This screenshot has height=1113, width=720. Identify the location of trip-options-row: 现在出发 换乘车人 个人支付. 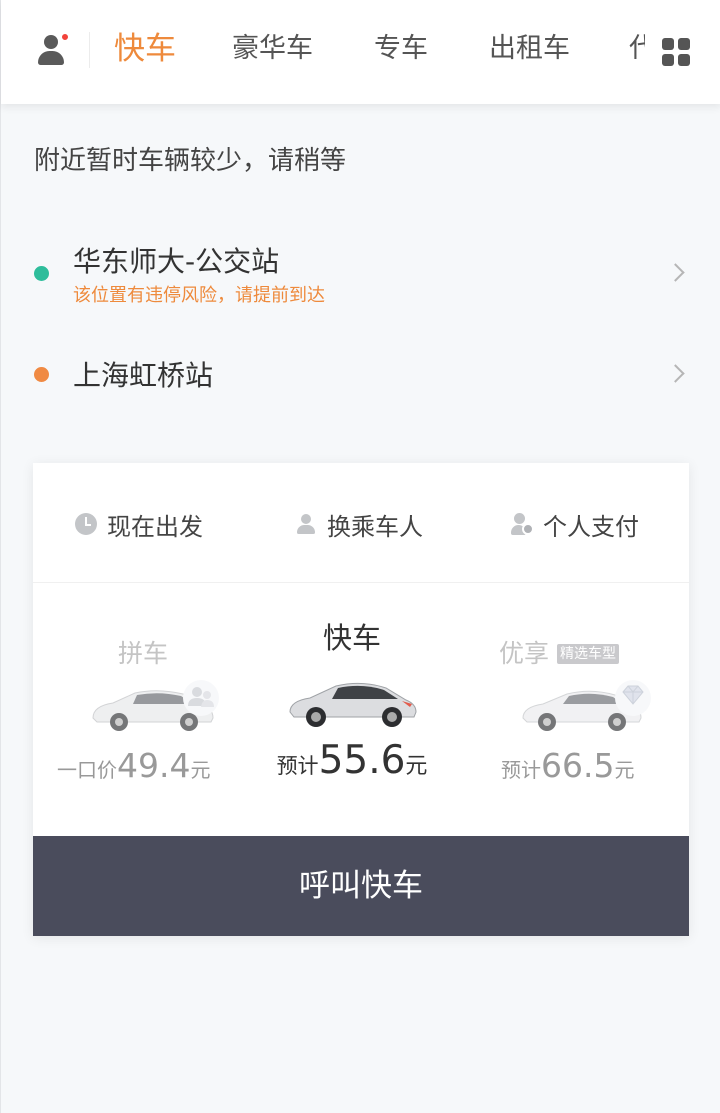
(361, 523).